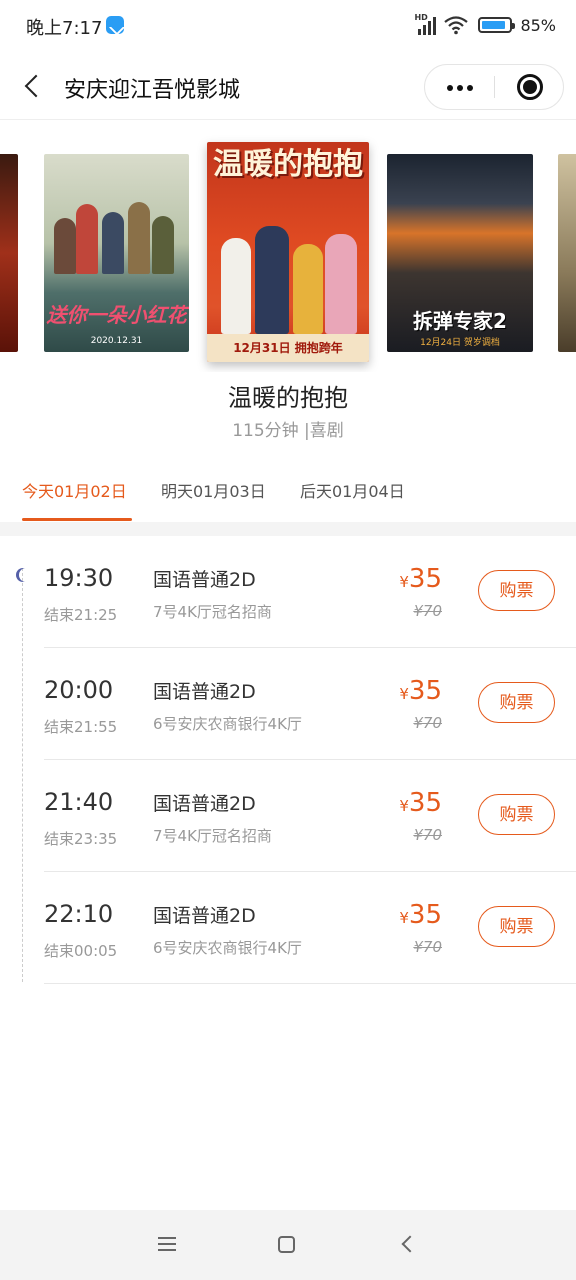 The width and height of the screenshot is (576, 1280). I want to click on status-time: 晚上7:17, so click(64, 28).